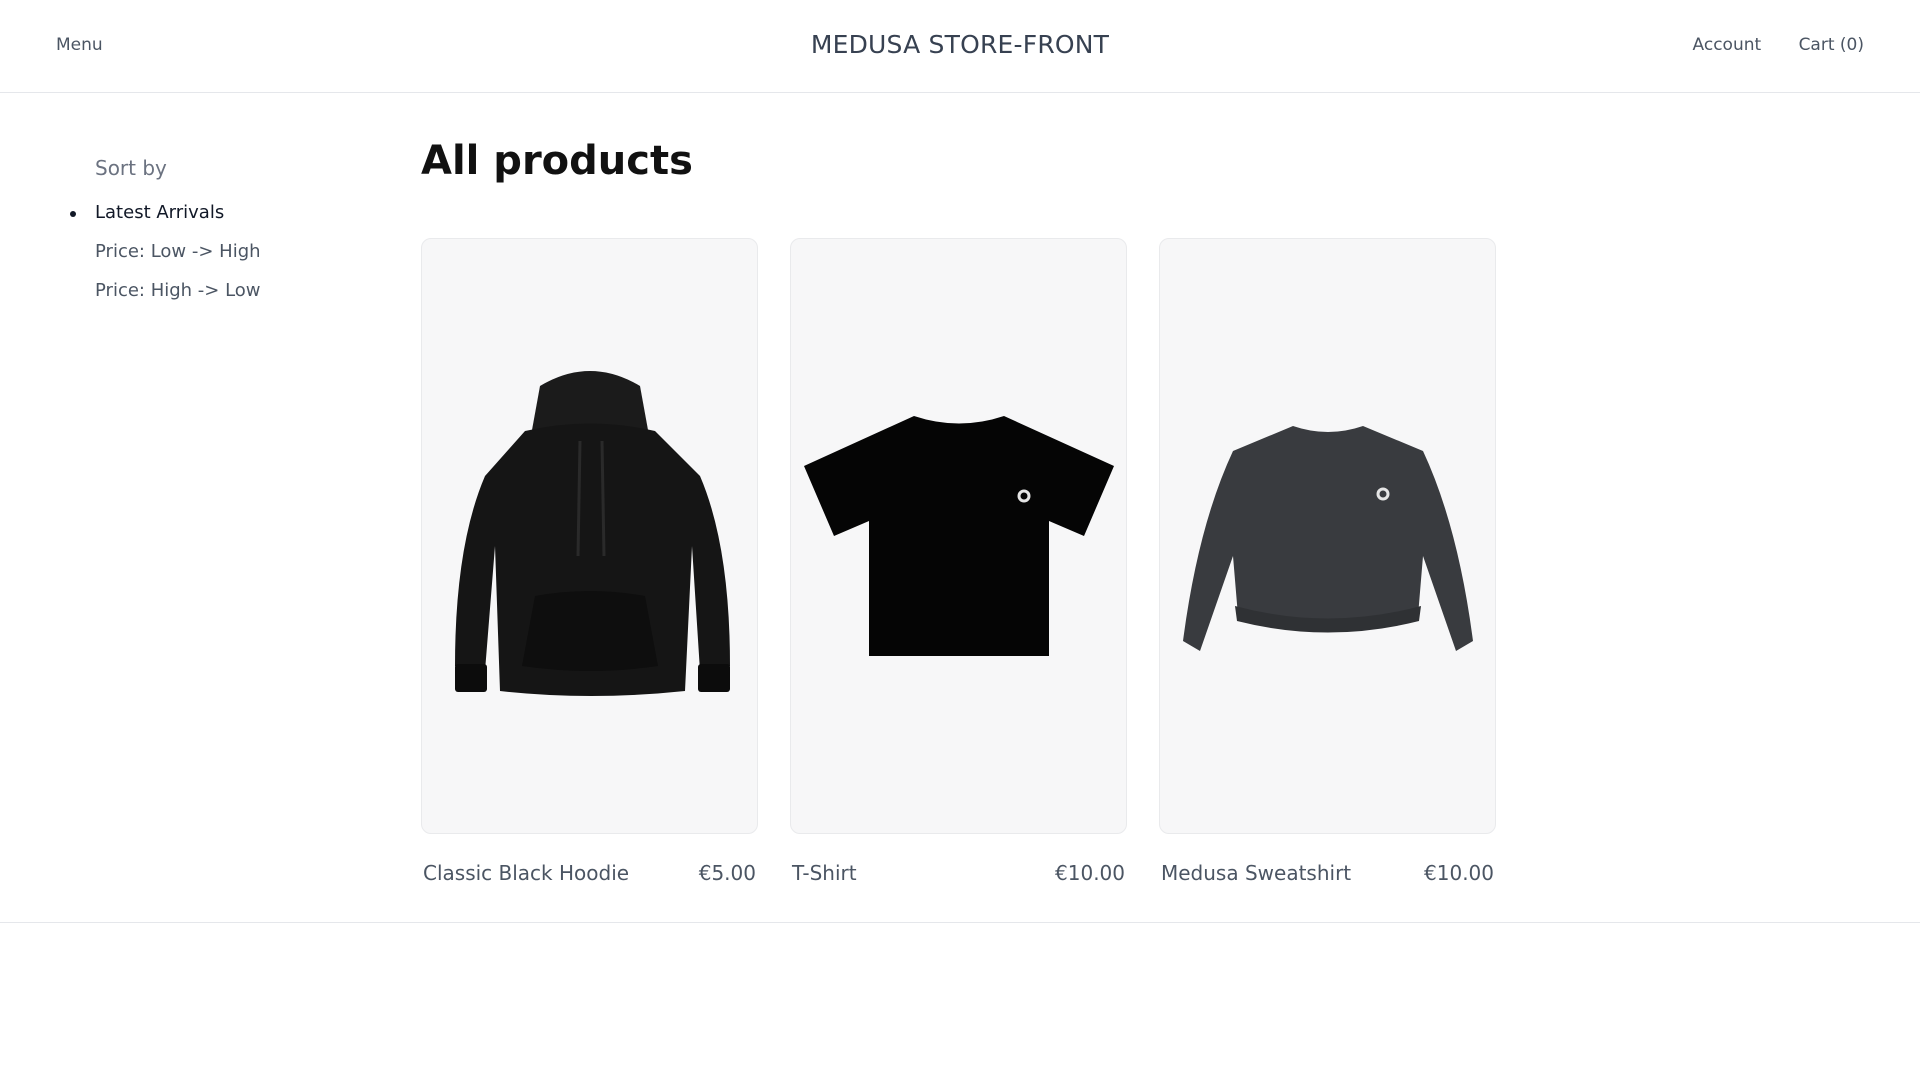  I want to click on product-title: T-Shirt, so click(824, 873).